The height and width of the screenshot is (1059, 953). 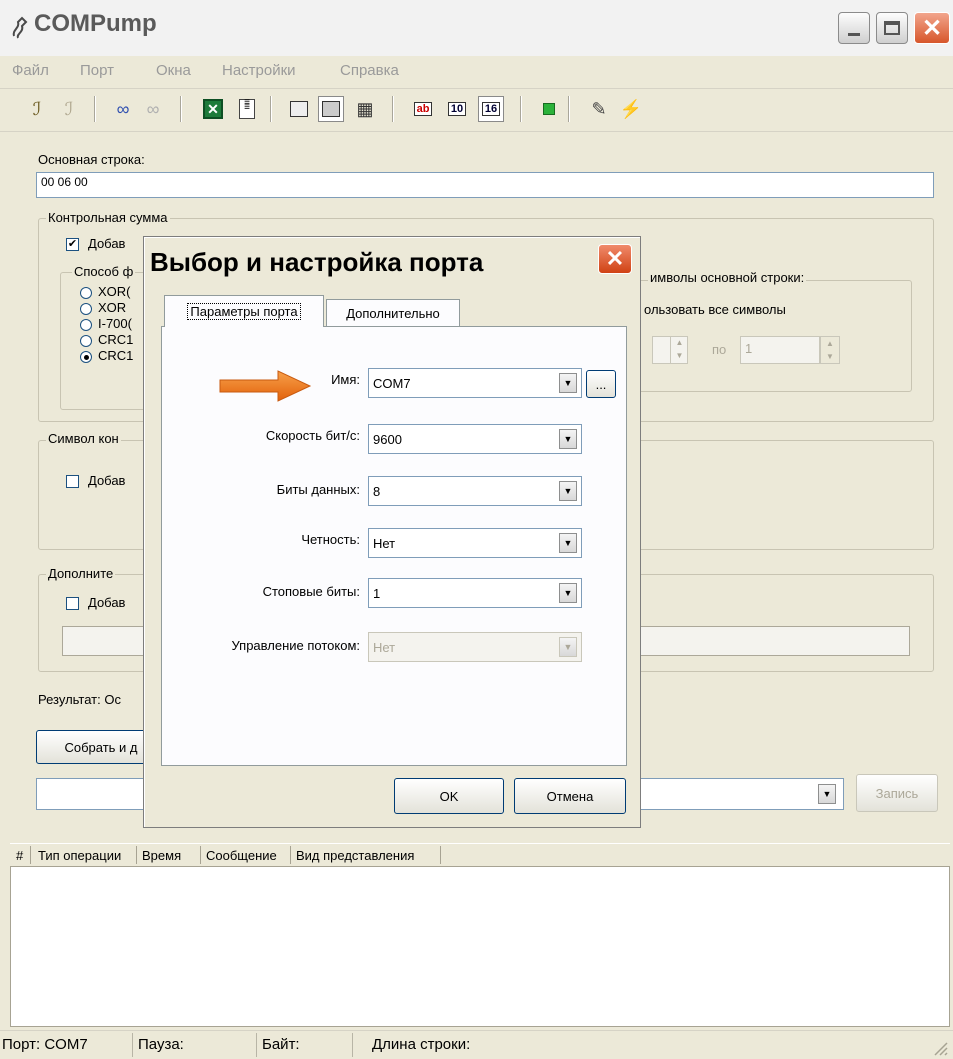 What do you see at coordinates (247, 109) in the screenshot?
I see `notepad-button: ≡ ≡` at bounding box center [247, 109].